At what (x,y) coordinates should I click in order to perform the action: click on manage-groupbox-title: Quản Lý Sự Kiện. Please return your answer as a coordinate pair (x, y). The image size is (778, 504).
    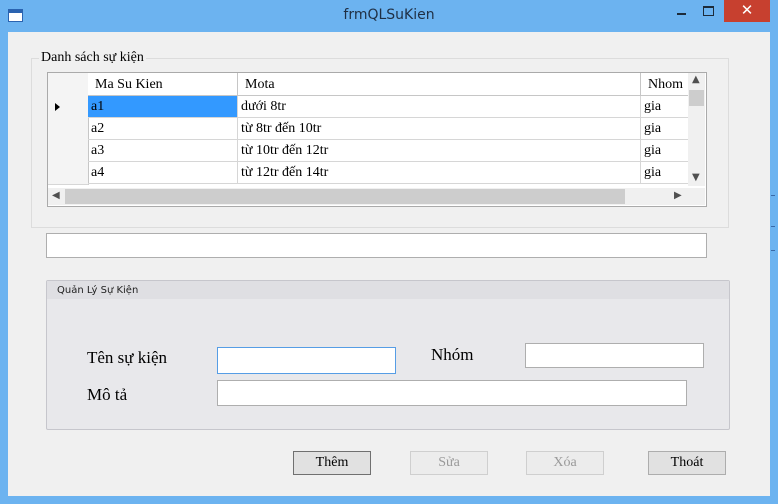
    Looking at the image, I should click on (98, 290).